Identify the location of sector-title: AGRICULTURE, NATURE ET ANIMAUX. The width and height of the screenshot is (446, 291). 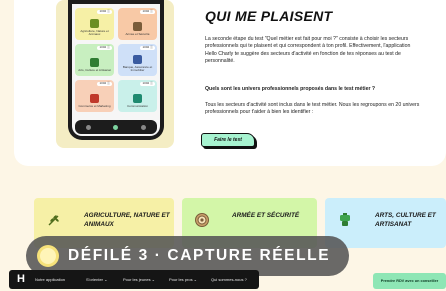
(127, 220).